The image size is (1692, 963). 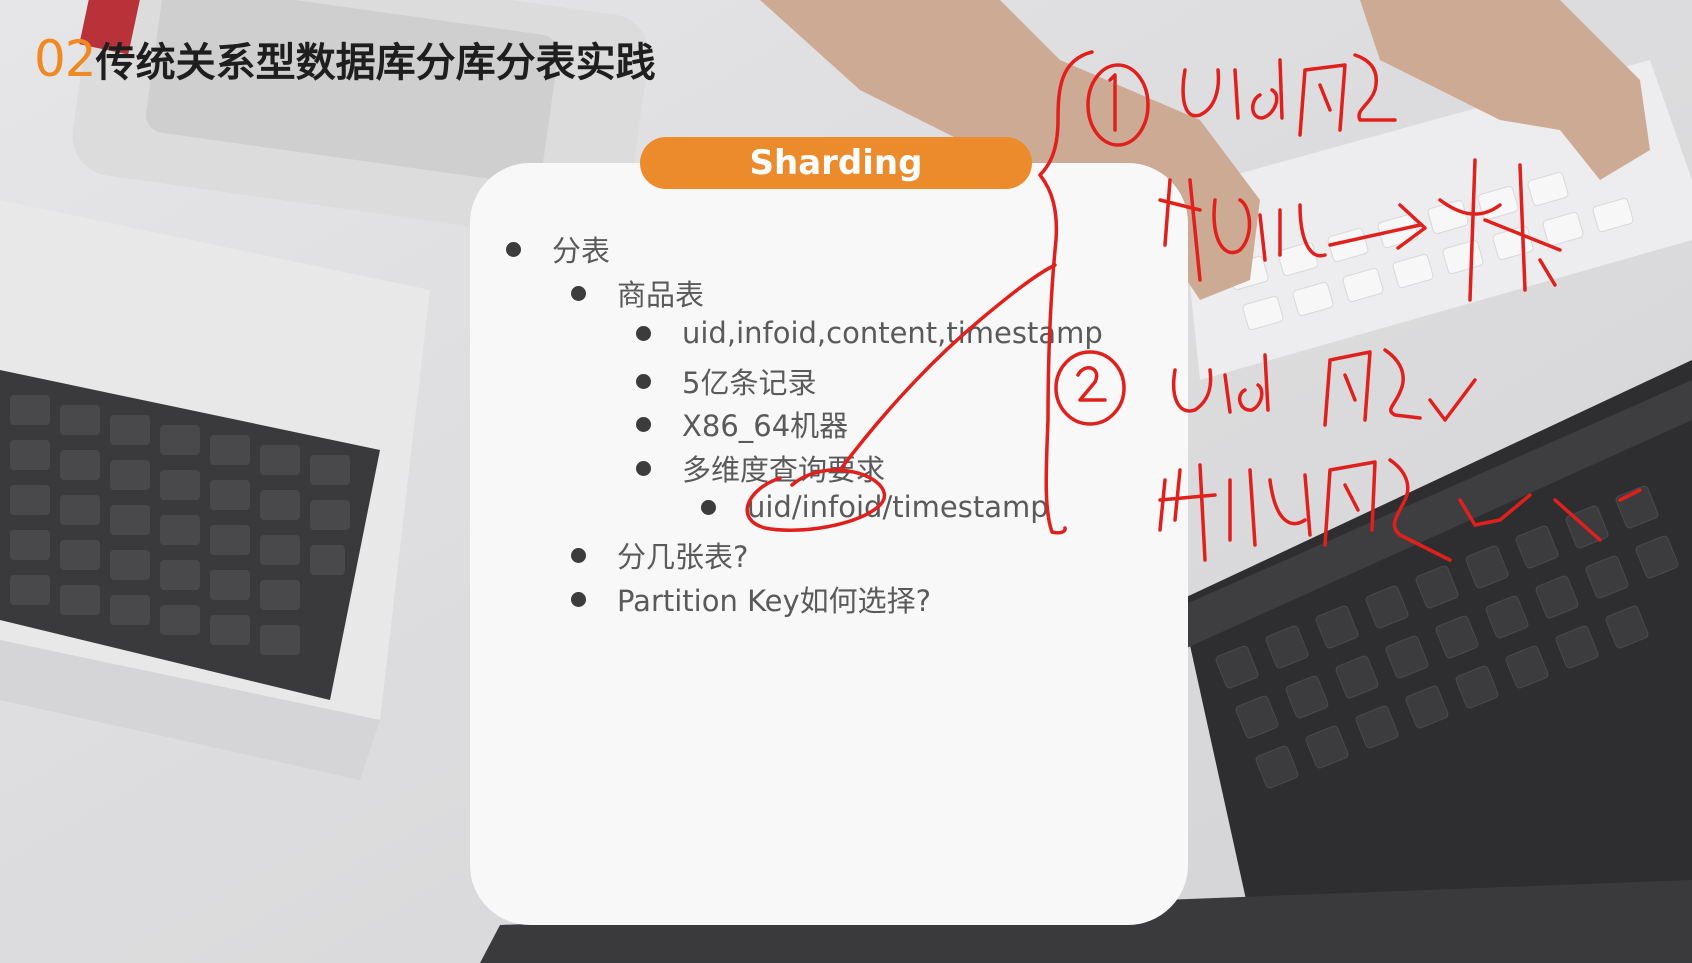 What do you see at coordinates (375, 63) in the screenshot?
I see `slide-title-text: 传统关系型数据库分库分表实践` at bounding box center [375, 63].